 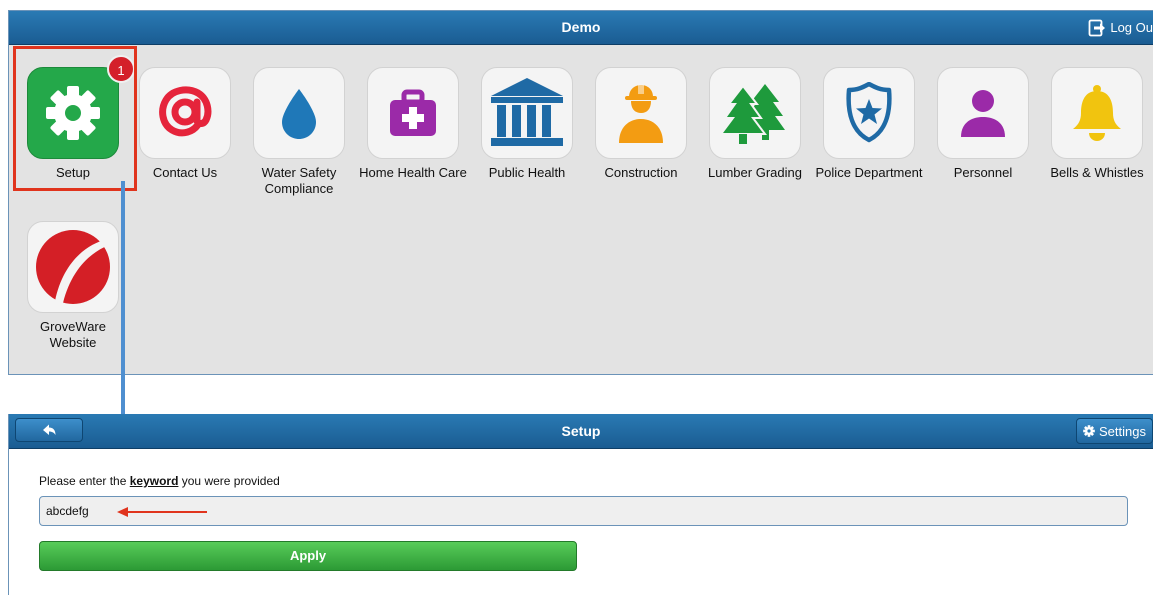 I want to click on tile-water-safety-compliance: Water Safety Compliance, so click(x=299, y=132).